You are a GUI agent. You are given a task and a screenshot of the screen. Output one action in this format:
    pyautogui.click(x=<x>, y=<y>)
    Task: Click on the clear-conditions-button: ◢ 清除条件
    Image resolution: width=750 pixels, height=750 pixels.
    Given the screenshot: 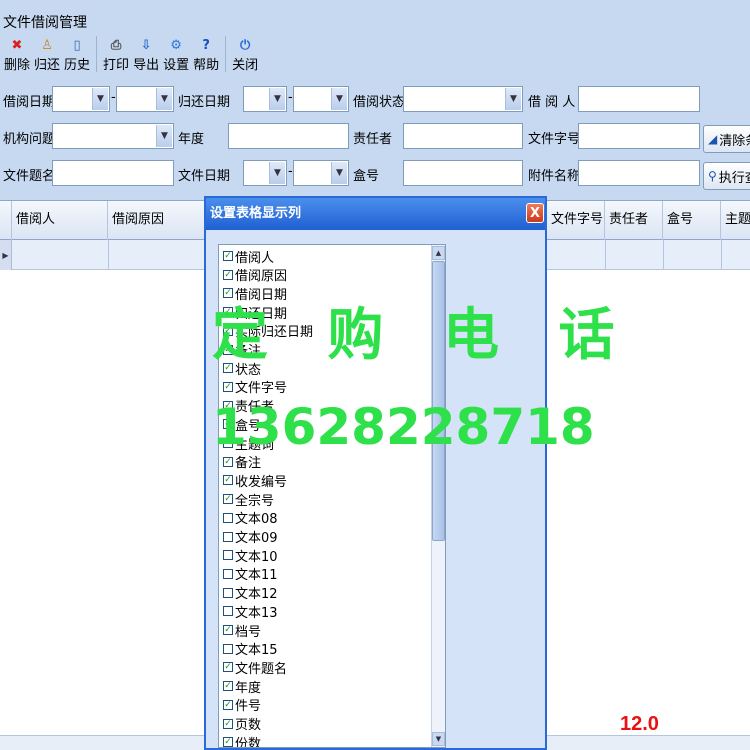 What is the action you would take?
    pyautogui.click(x=726, y=139)
    